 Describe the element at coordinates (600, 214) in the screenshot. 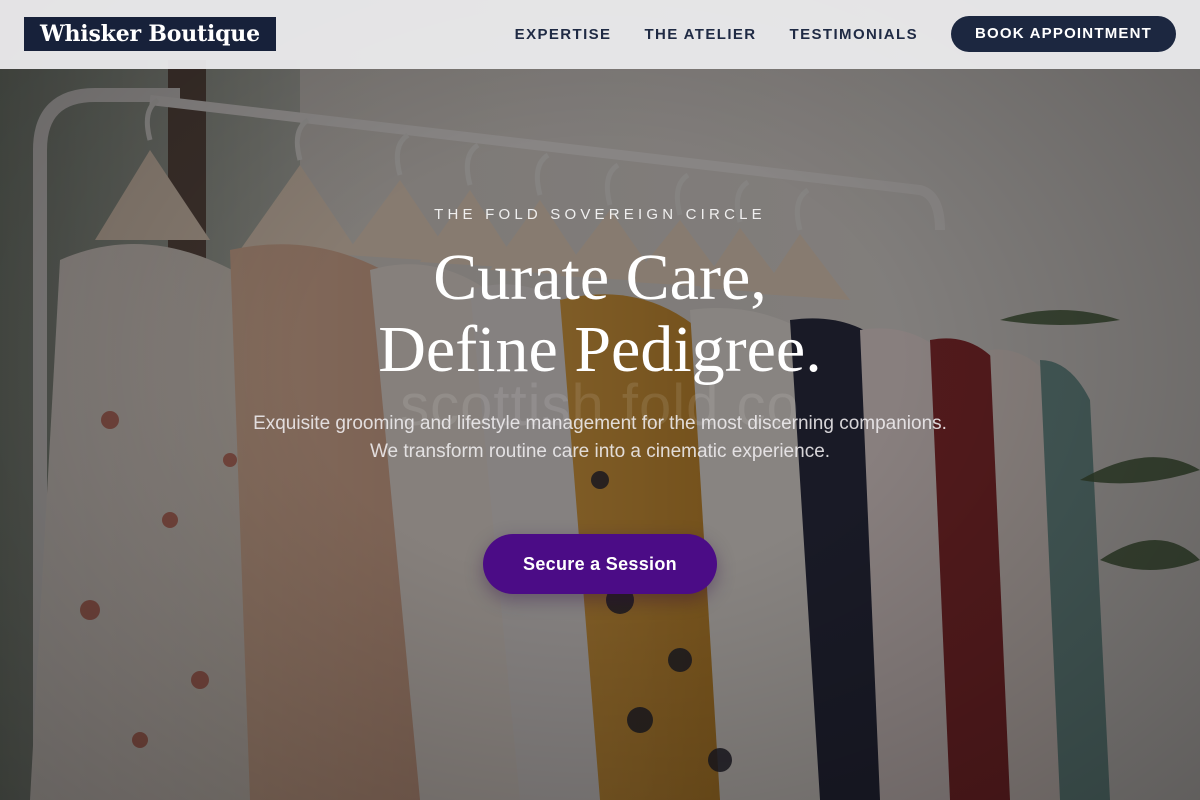

I see `hero-eyebrow: THE FOLD SOVEREIGN CIRCLE` at that location.